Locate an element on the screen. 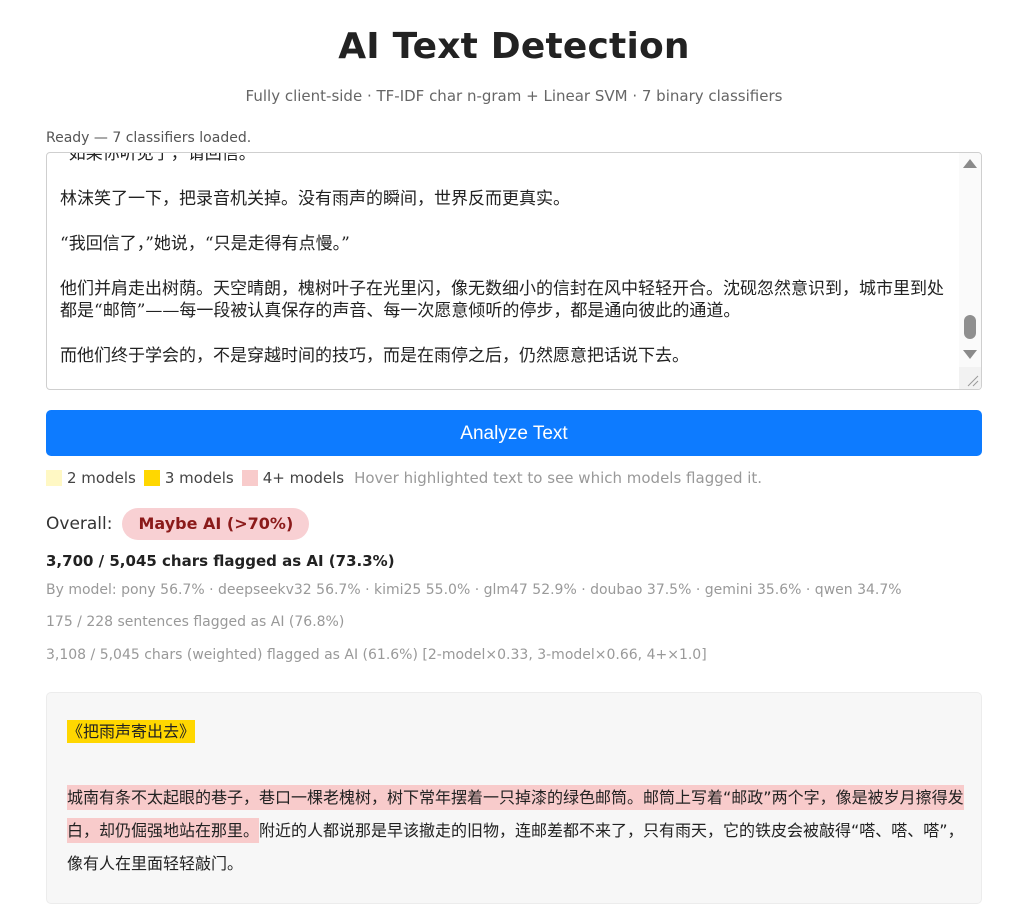  overall-verdict-row: Overall: Maybe AI (>70%) is located at coordinates (178, 524).